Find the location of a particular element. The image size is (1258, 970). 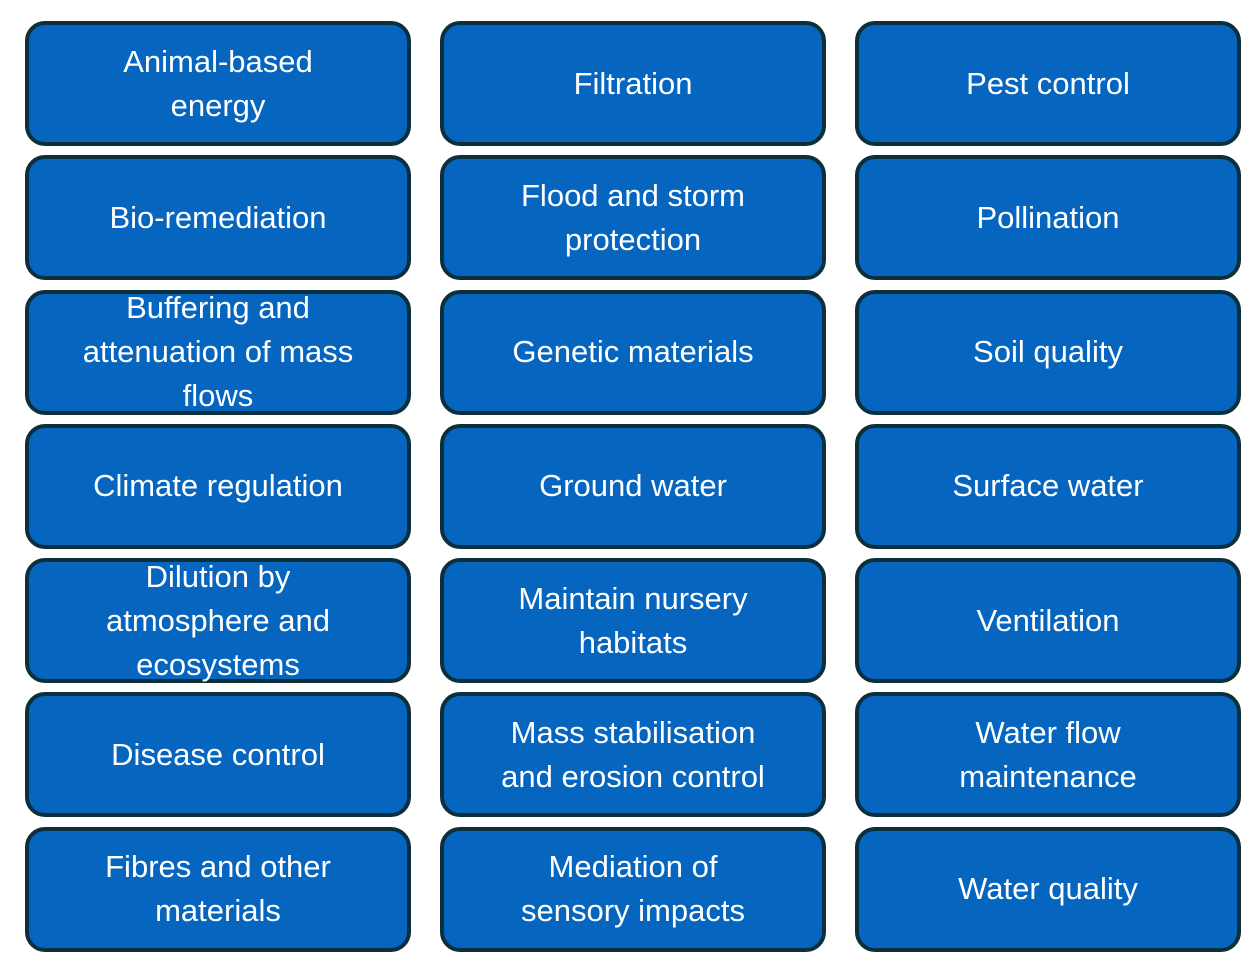

service-label-line: Soil quality is located at coordinates (1048, 352).